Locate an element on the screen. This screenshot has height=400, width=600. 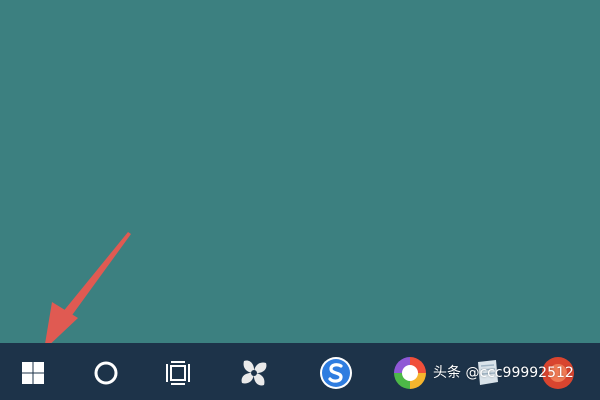
cortana-search-icon is located at coordinates (106, 373).